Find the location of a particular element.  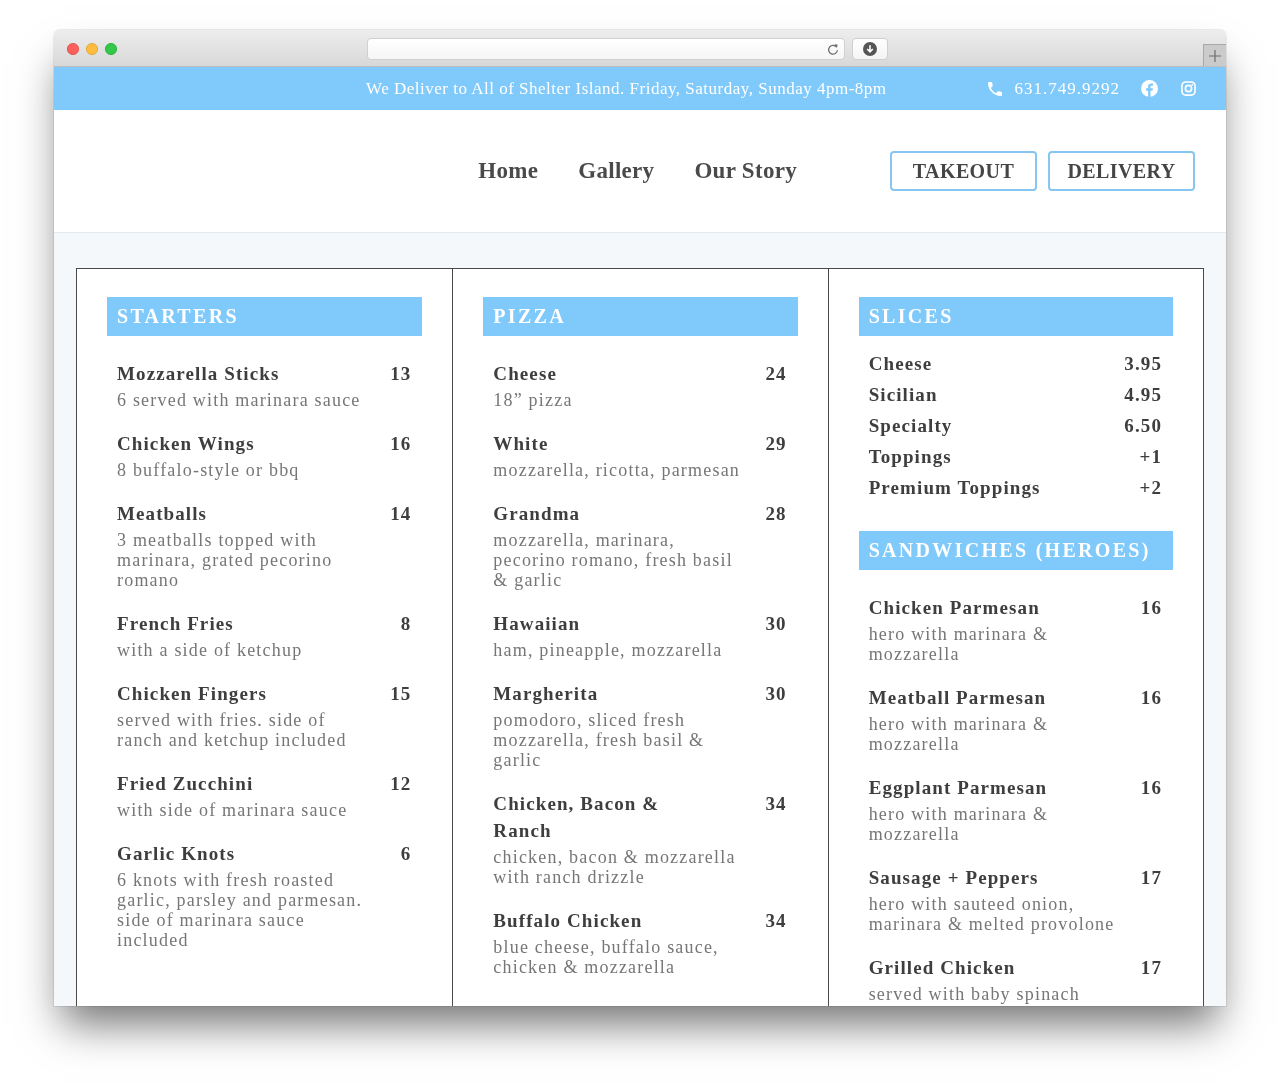

download-icon is located at coordinates (870, 49).